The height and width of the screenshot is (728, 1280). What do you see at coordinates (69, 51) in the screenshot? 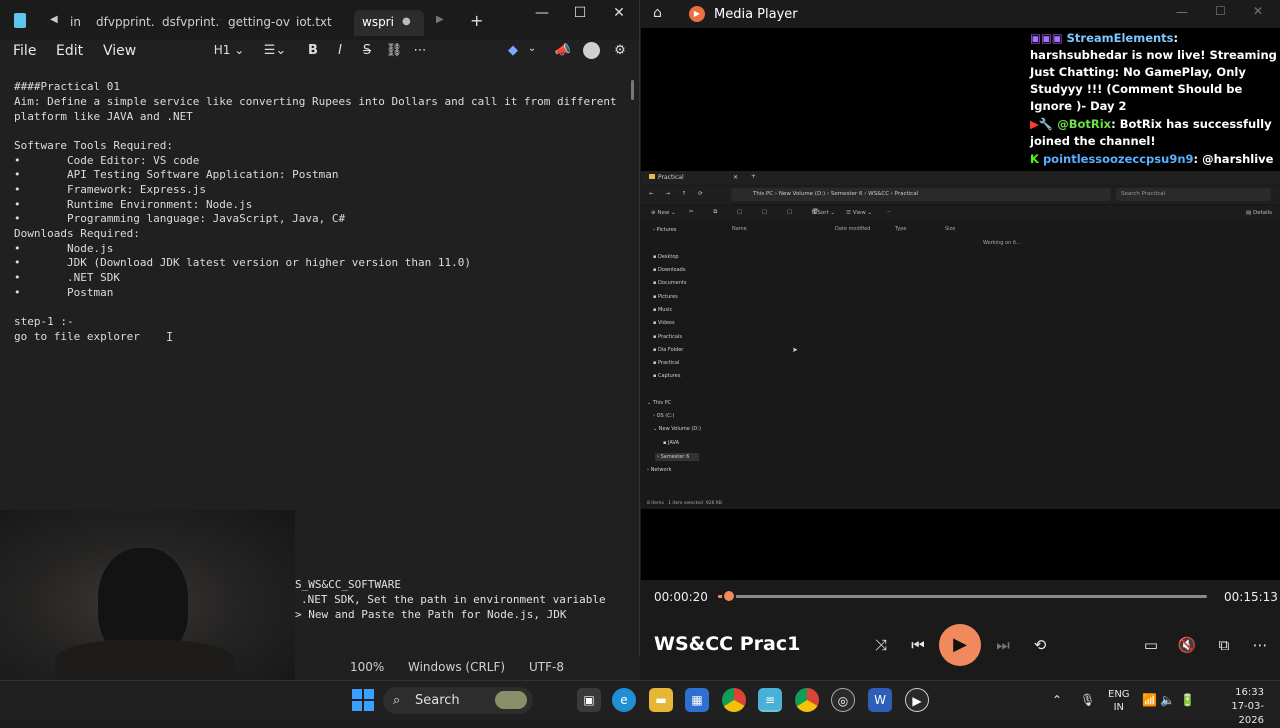
I see `menu-edit: Edit` at bounding box center [69, 51].